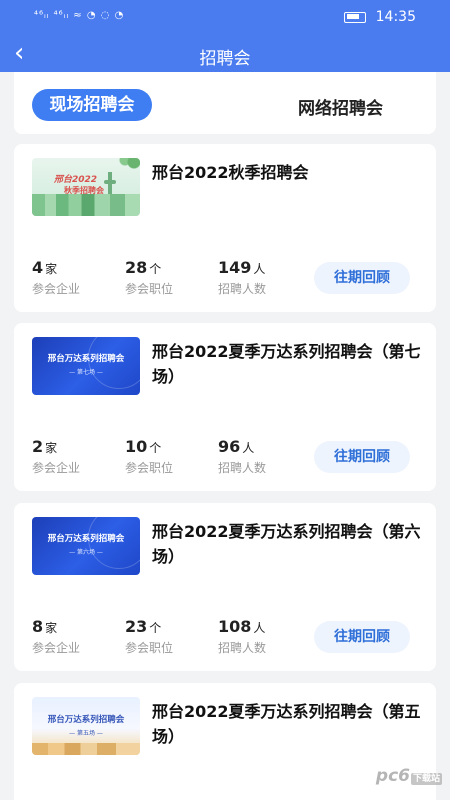  Describe the element at coordinates (229, 446) in the screenshot. I see `stat-value: 96` at that location.